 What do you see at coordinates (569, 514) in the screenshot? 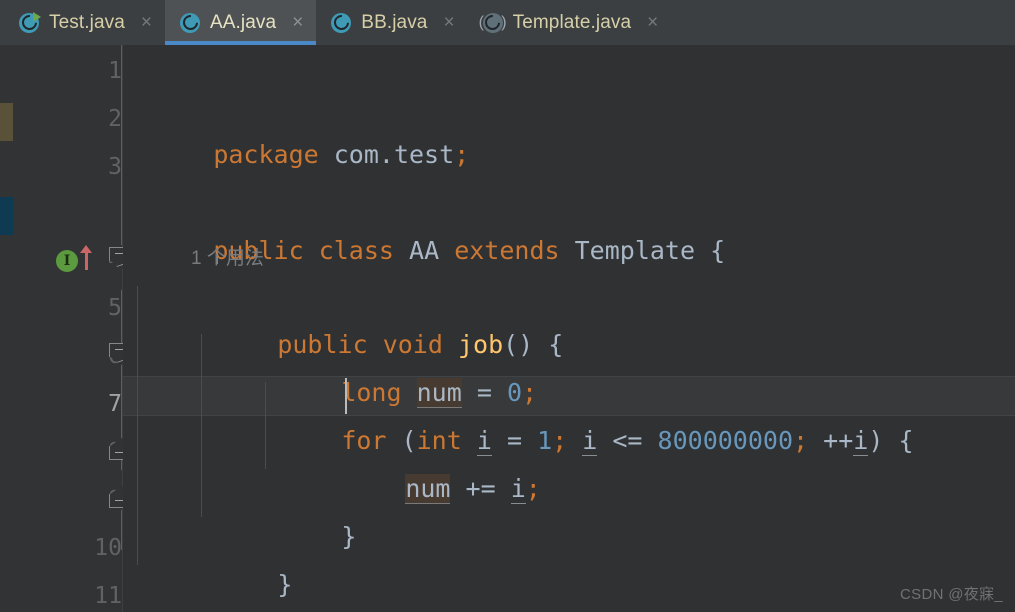
I see `code-line-8: }` at bounding box center [569, 514].